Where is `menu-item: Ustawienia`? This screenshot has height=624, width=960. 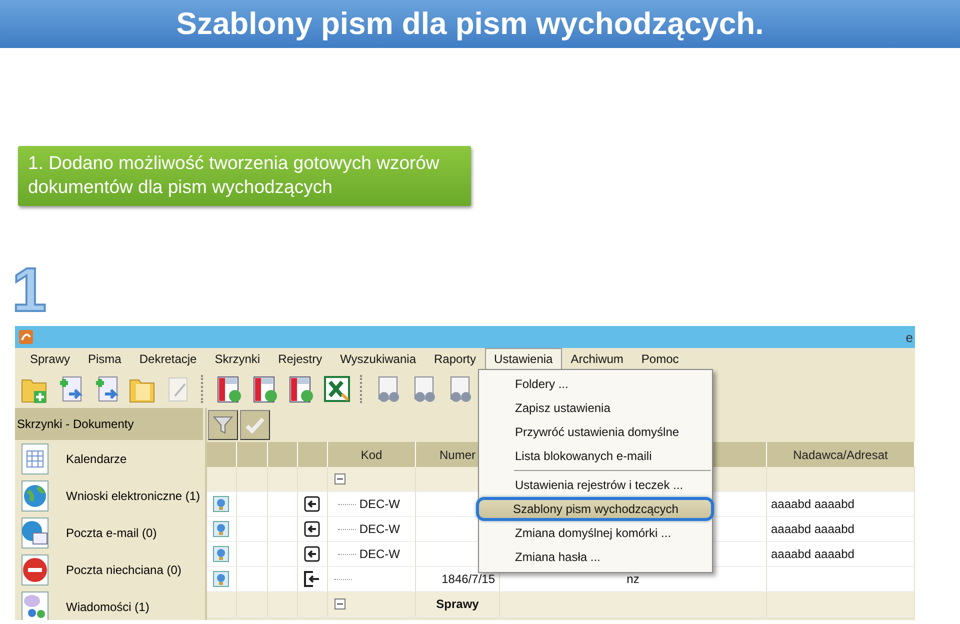
menu-item: Ustawienia is located at coordinates (523, 359).